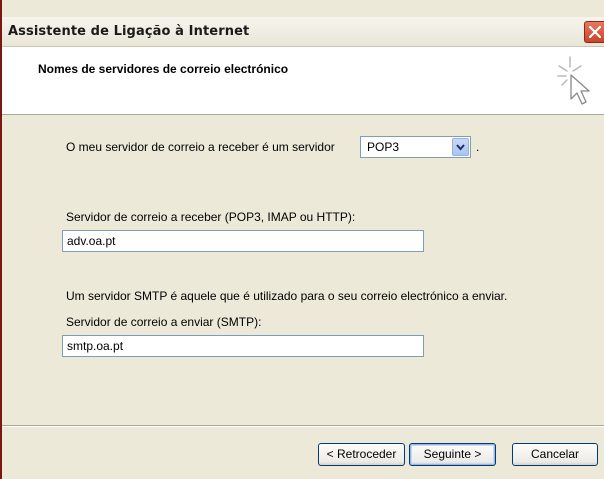 The width and height of the screenshot is (604, 479). I want to click on title-bar: Assistente de Ligação à Internet, so click(303, 32).